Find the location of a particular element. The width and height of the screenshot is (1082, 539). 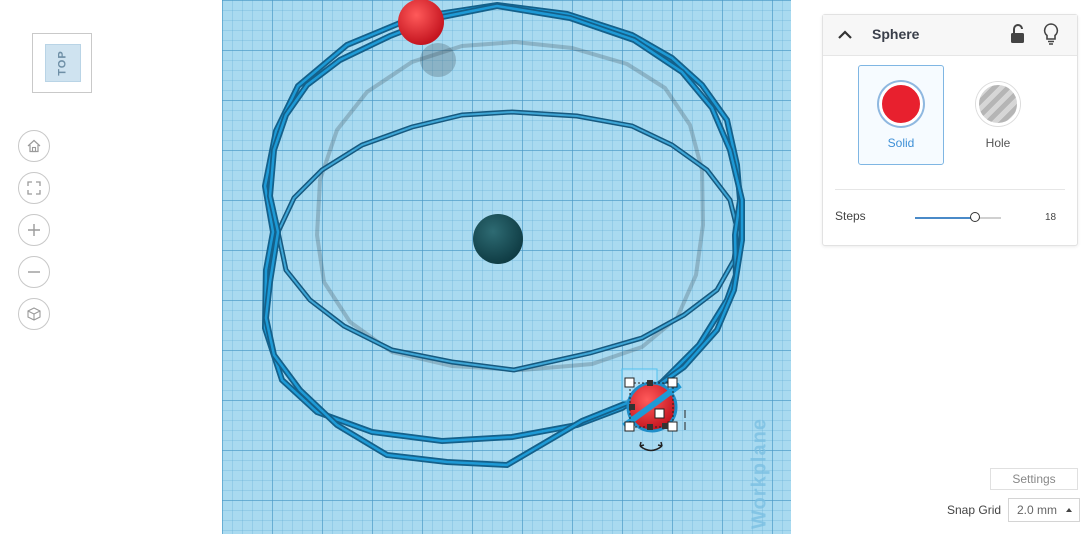

snap-grid-value: 2.0 mm is located at coordinates (1037, 510).